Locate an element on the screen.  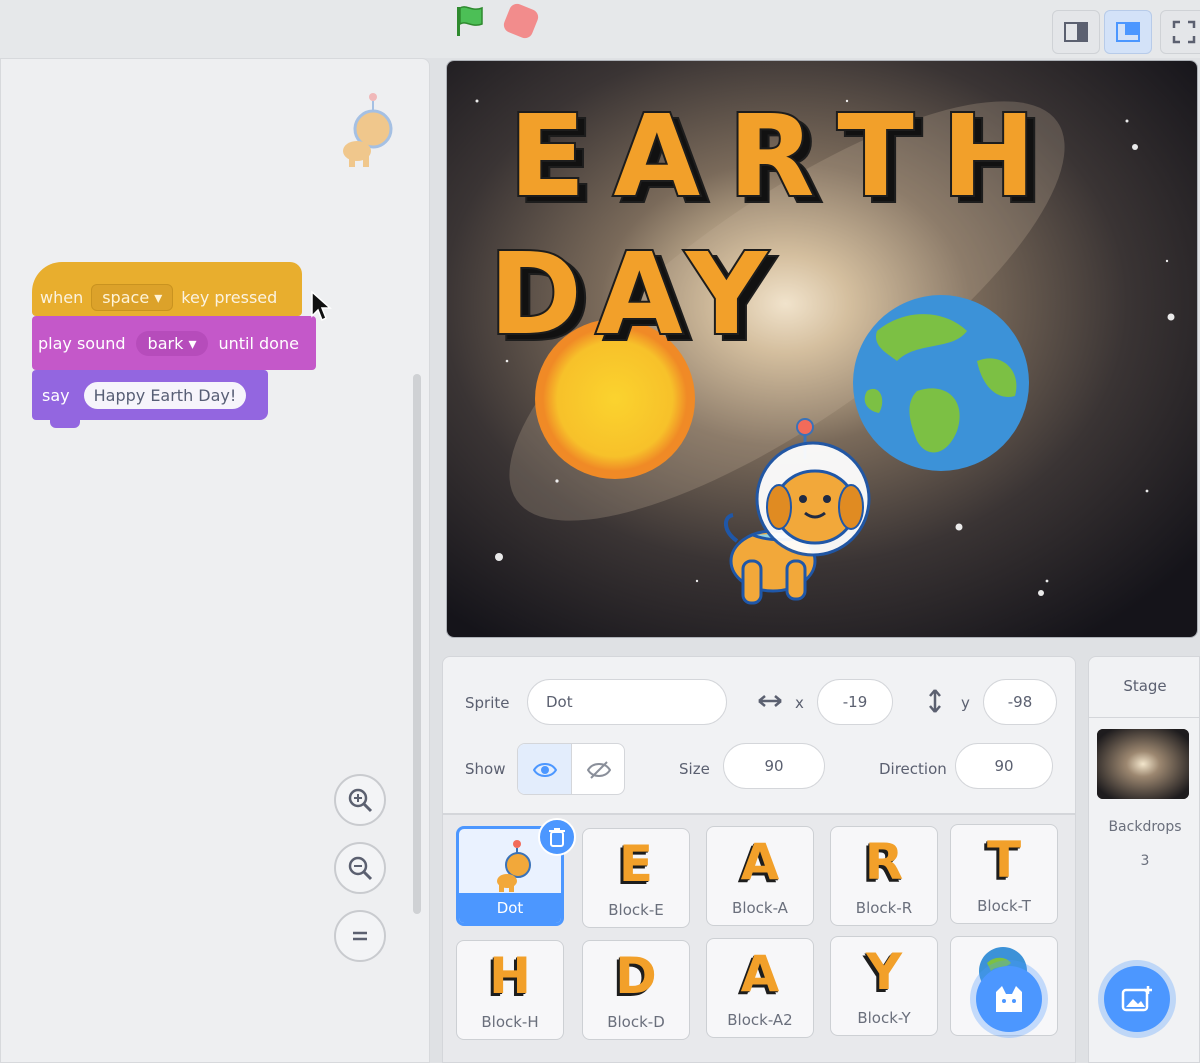
size-label: Size is located at coordinates (694, 769).